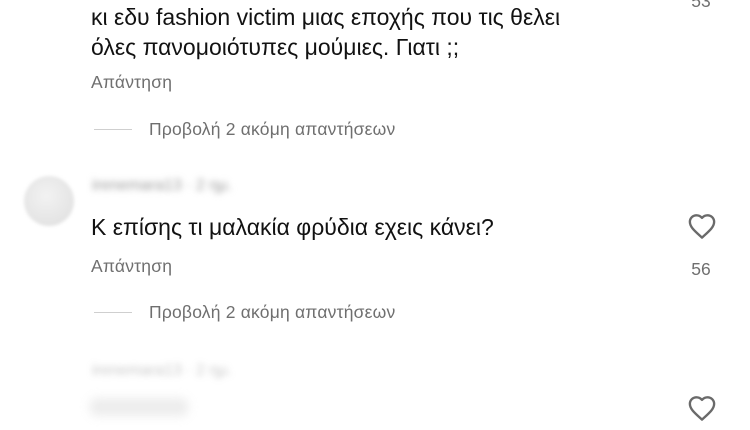 The width and height of the screenshot is (750, 430). I want to click on comment-1-reply-button: Απάντηση, so click(131, 82).